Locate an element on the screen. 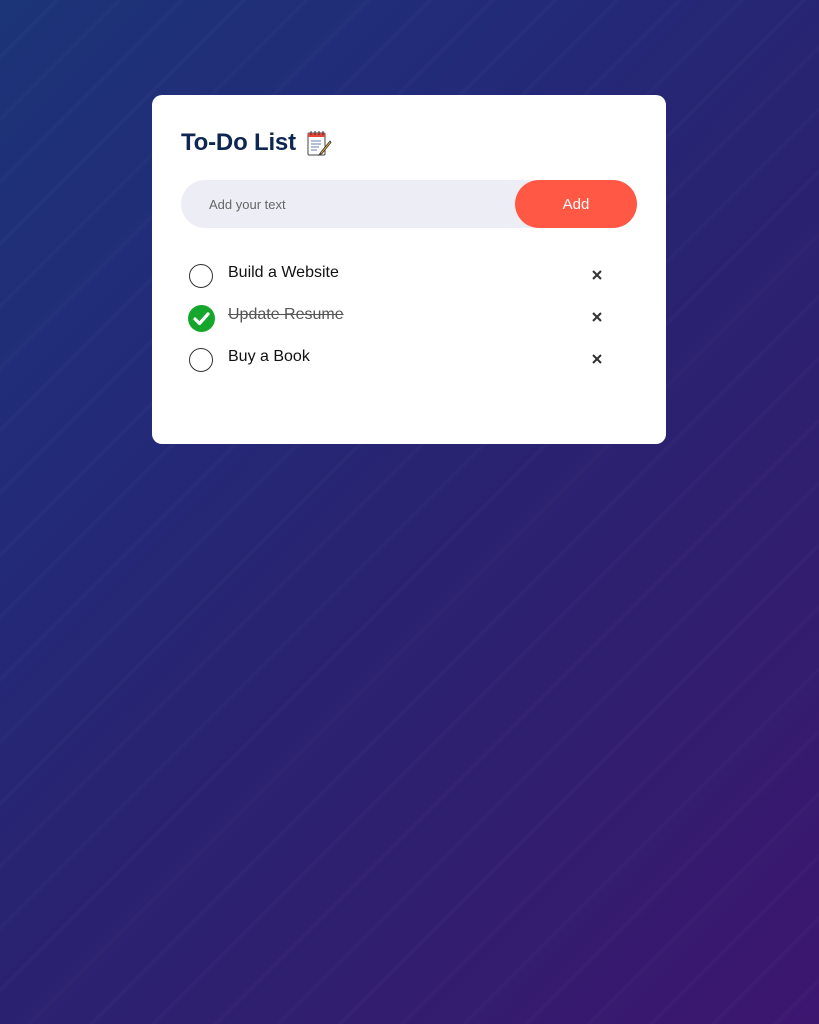 The height and width of the screenshot is (1024, 819). task-label: Buy a Book is located at coordinates (269, 357).